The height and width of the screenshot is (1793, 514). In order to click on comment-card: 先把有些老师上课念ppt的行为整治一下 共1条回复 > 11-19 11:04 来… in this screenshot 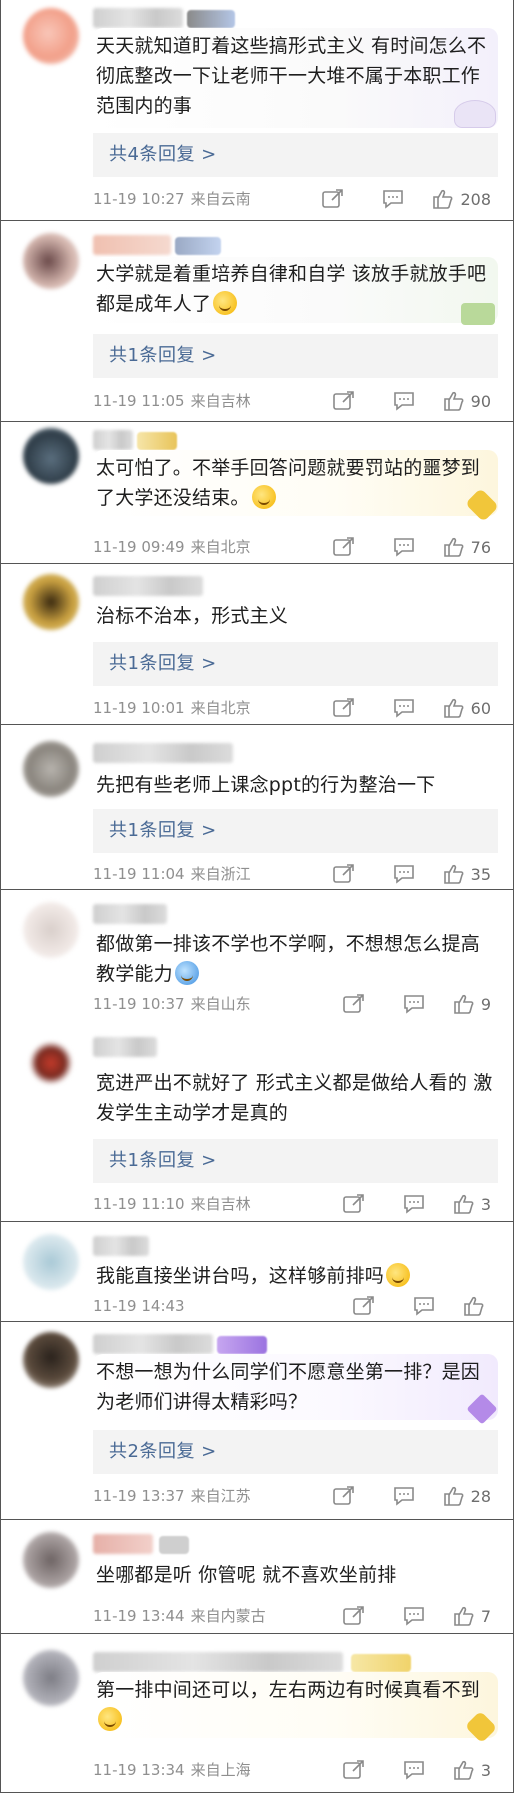, I will do `click(257, 807)`.